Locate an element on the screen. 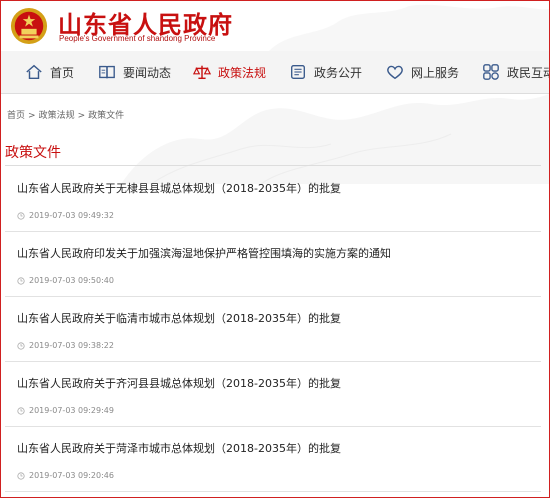 Image resolution: width=550 pixels, height=498 pixels. nav-item-gov-affairs: 政务公开 is located at coordinates (325, 72).